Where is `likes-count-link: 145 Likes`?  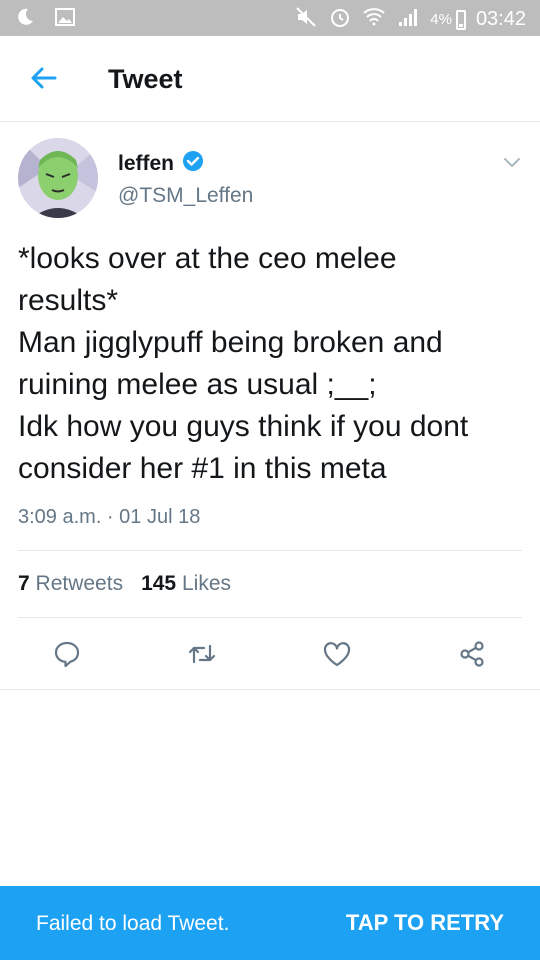
likes-count-link: 145 Likes is located at coordinates (186, 584).